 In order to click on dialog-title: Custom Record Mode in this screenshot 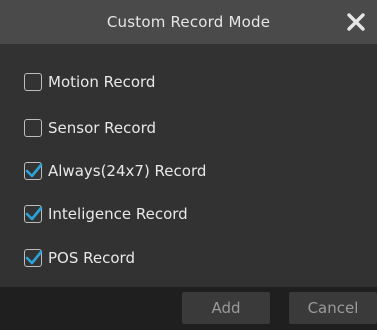, I will do `click(188, 22)`.